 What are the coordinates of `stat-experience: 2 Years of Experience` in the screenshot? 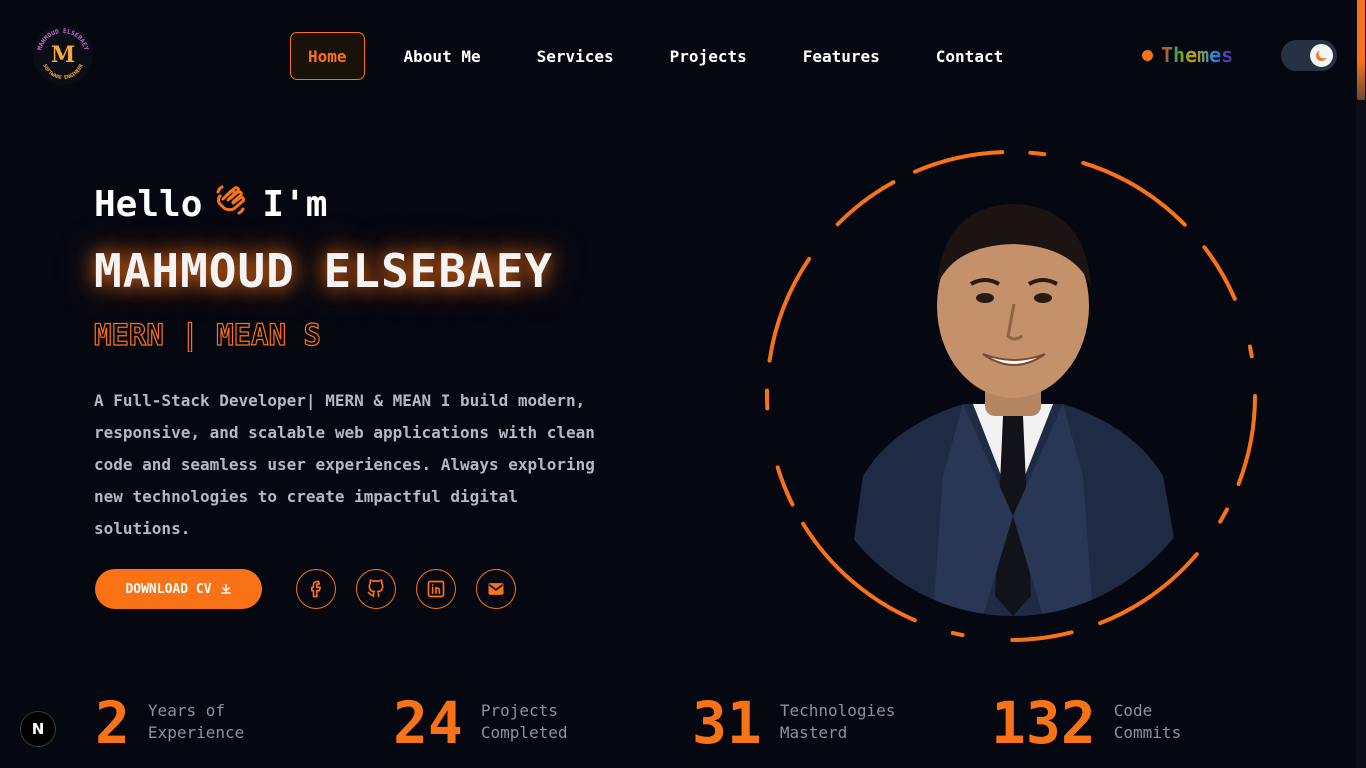 It's located at (169, 723).